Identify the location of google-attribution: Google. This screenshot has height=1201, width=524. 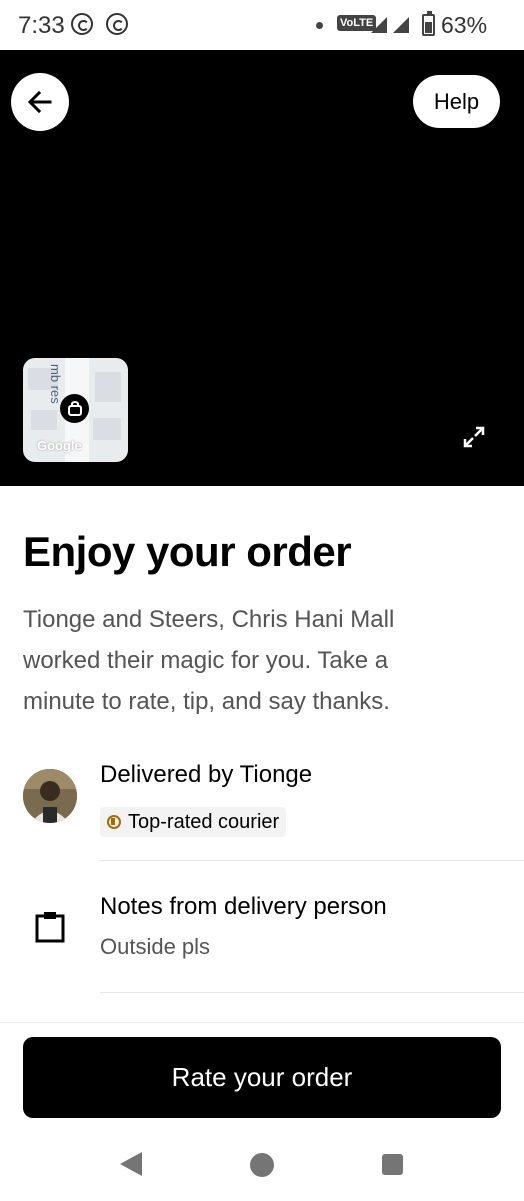
(59, 445).